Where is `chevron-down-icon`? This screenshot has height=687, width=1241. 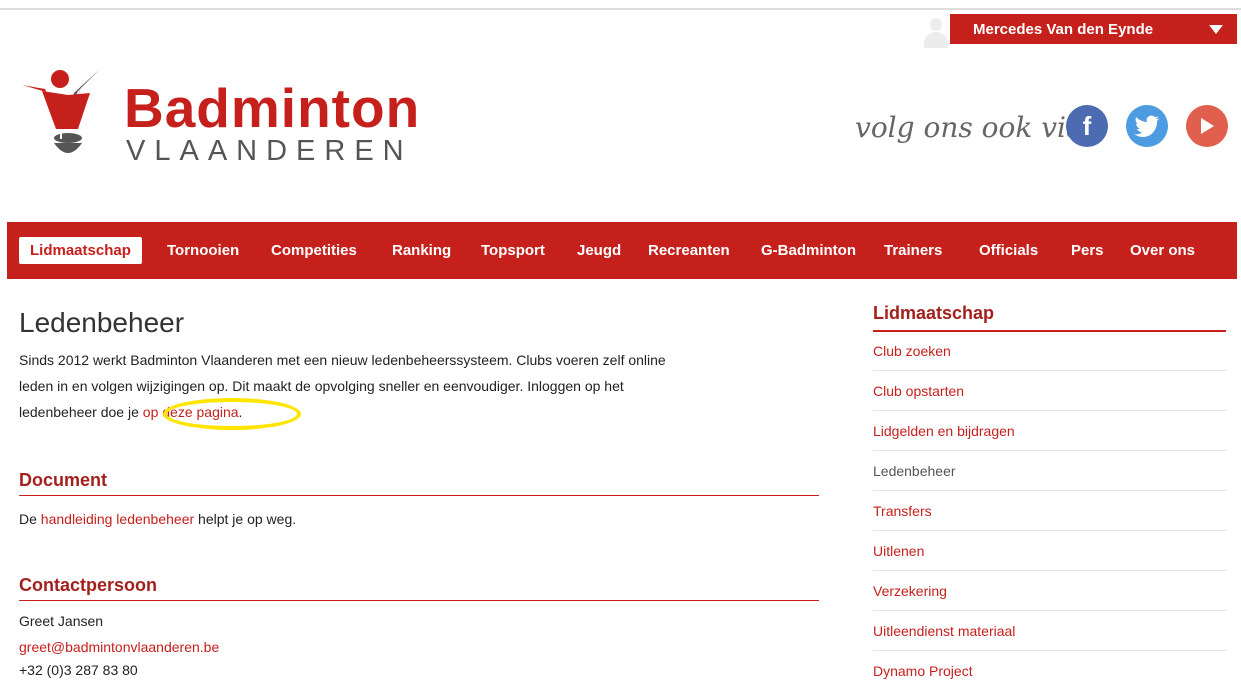
chevron-down-icon is located at coordinates (1216, 29).